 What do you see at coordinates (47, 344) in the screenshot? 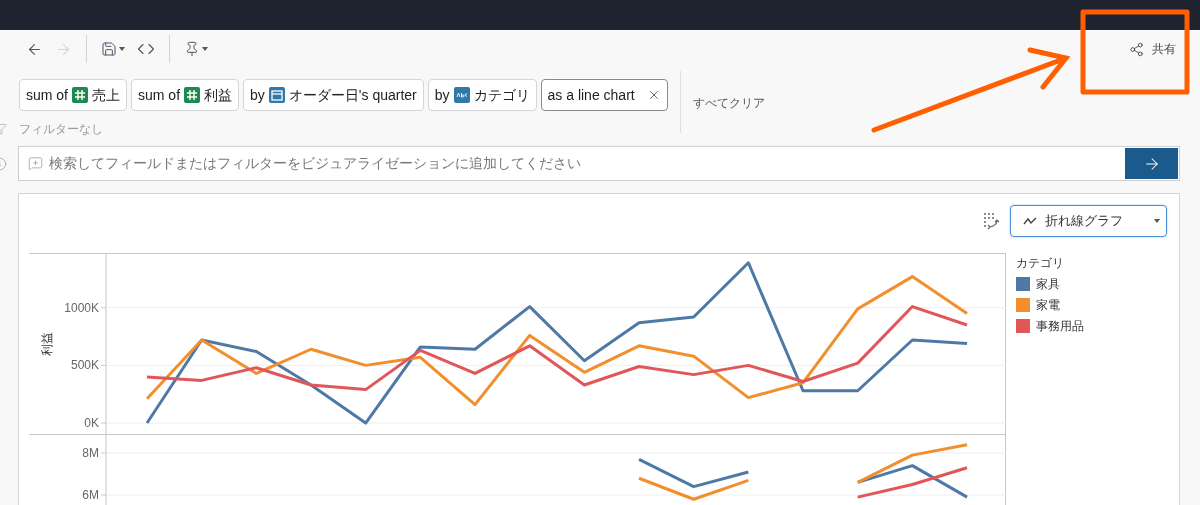
I see `y-axis-title: 利益` at bounding box center [47, 344].